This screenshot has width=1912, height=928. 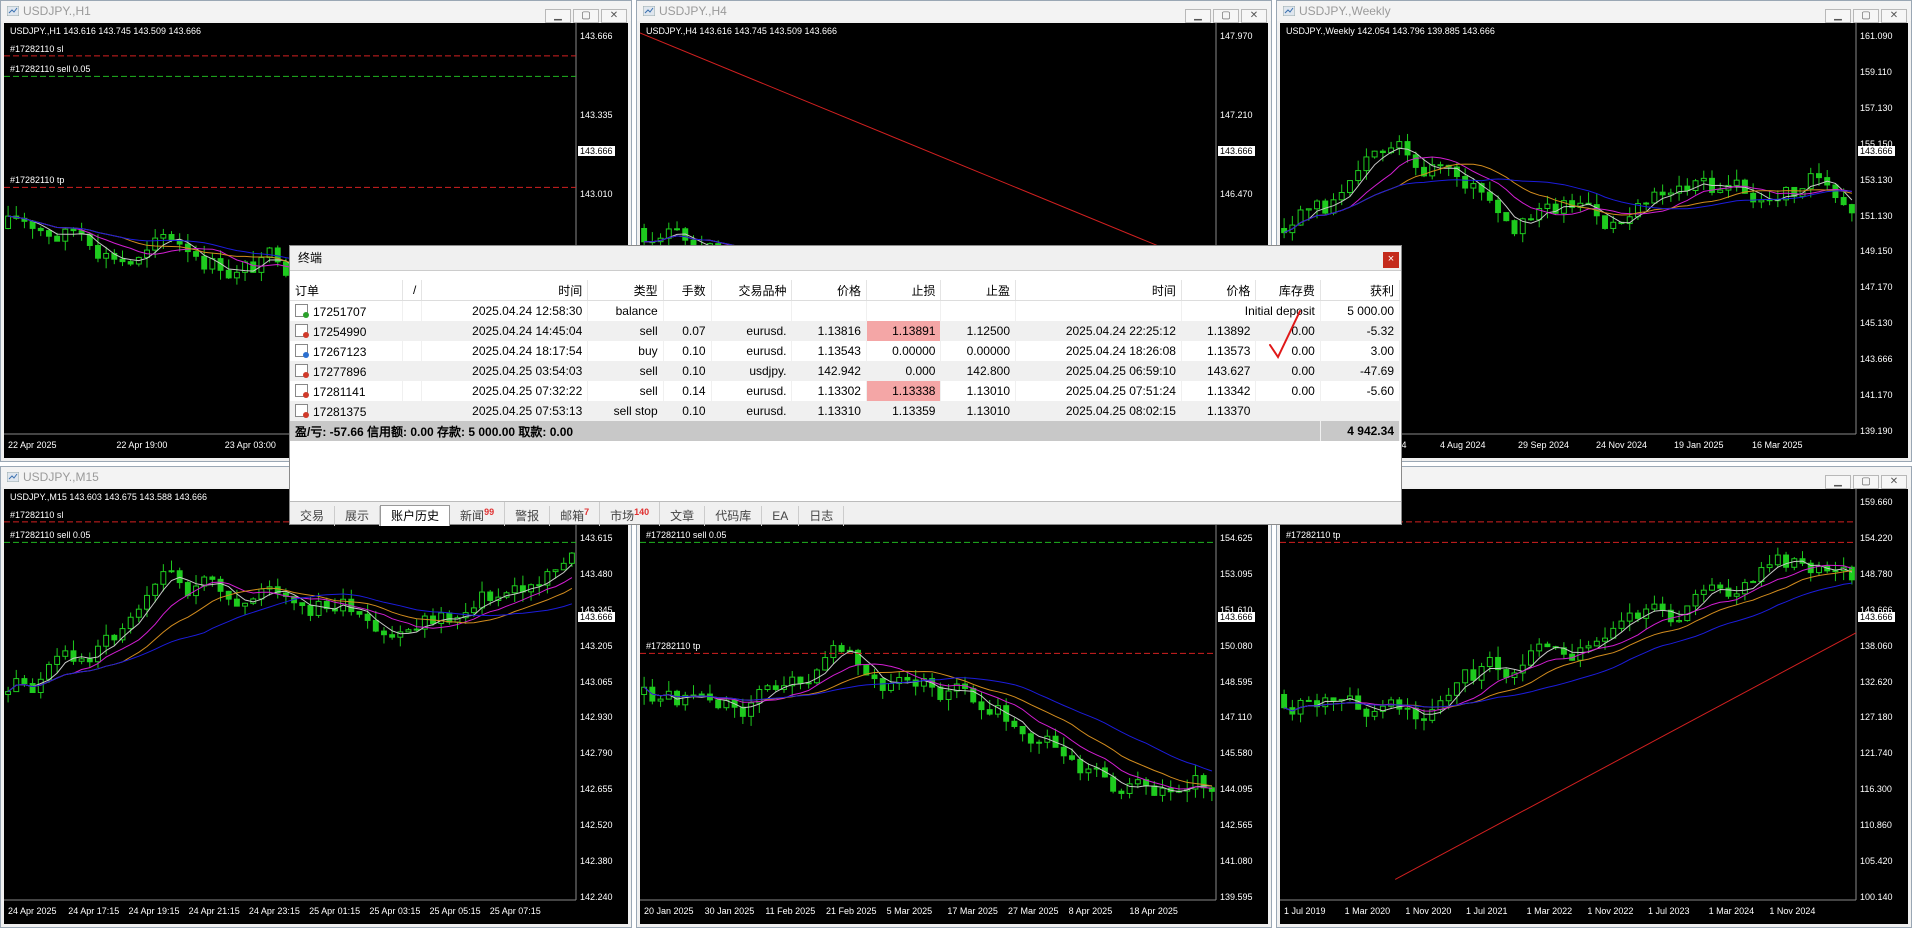 I want to click on tab-3: 新闻99, so click(x=478, y=514).